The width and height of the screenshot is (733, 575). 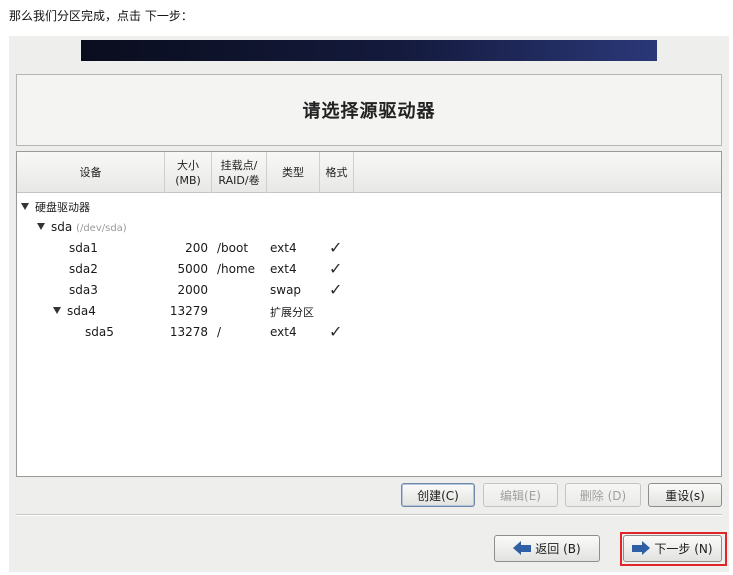 What do you see at coordinates (369, 227) in the screenshot?
I see `table-row: sda (/dev/sda)` at bounding box center [369, 227].